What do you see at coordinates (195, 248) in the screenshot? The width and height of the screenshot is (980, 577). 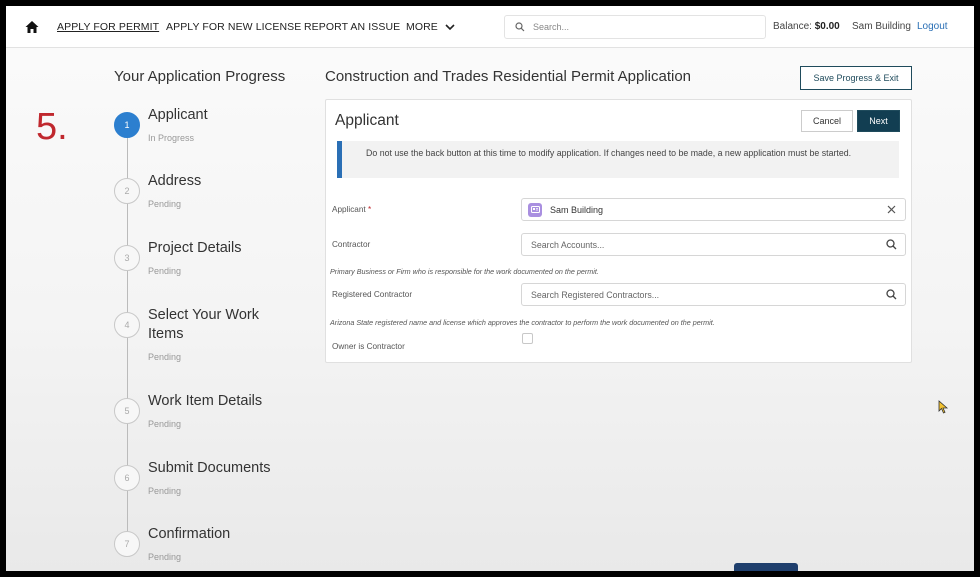 I see `step-label: Project Details` at bounding box center [195, 248].